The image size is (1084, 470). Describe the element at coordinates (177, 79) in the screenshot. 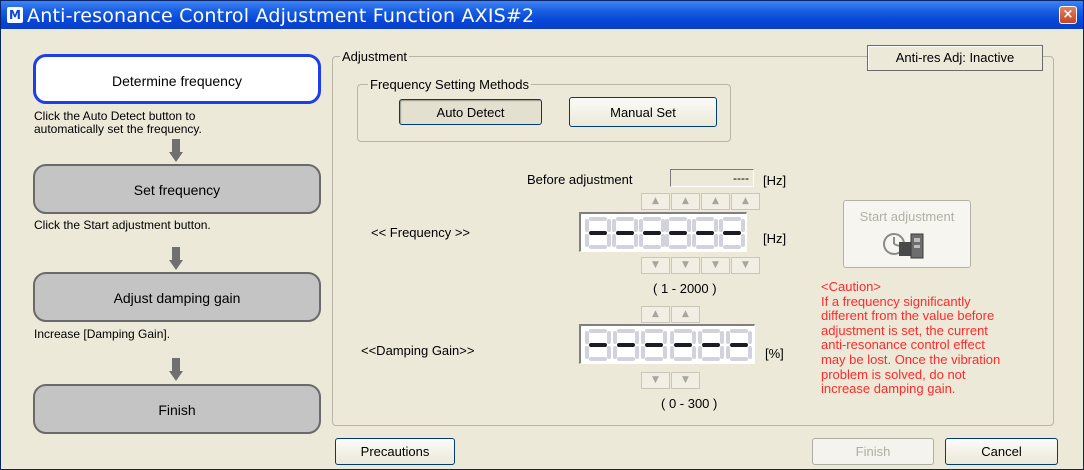

I see `step-determine-frequency: Determine frequency` at that location.